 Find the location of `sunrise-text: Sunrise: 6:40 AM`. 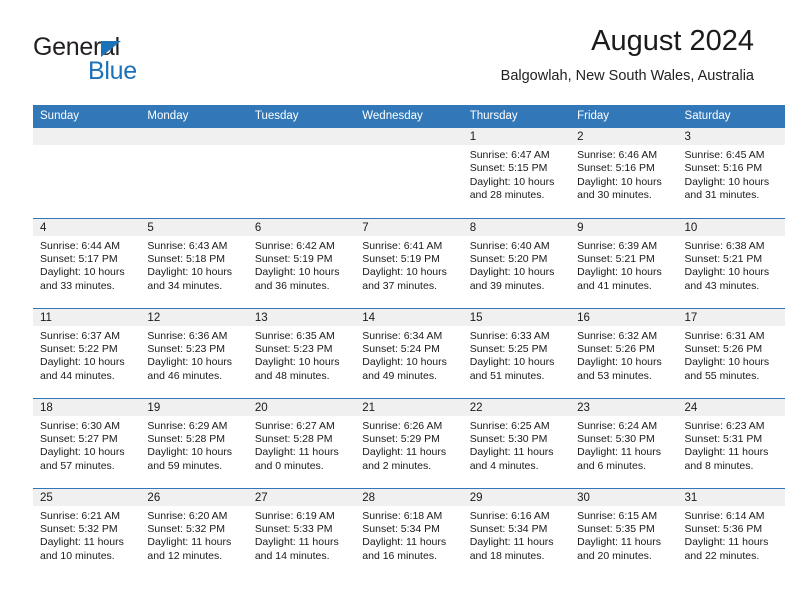

sunrise-text: Sunrise: 6:40 AM is located at coordinates (509, 245).